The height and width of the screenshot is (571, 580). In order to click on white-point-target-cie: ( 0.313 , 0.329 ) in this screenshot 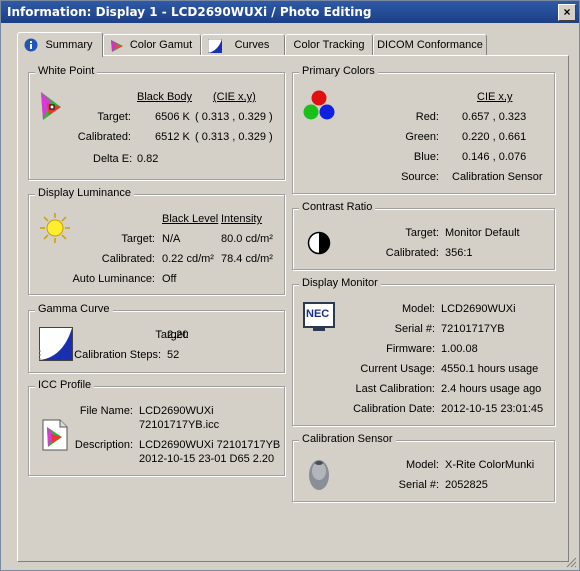, I will do `click(234, 117)`.